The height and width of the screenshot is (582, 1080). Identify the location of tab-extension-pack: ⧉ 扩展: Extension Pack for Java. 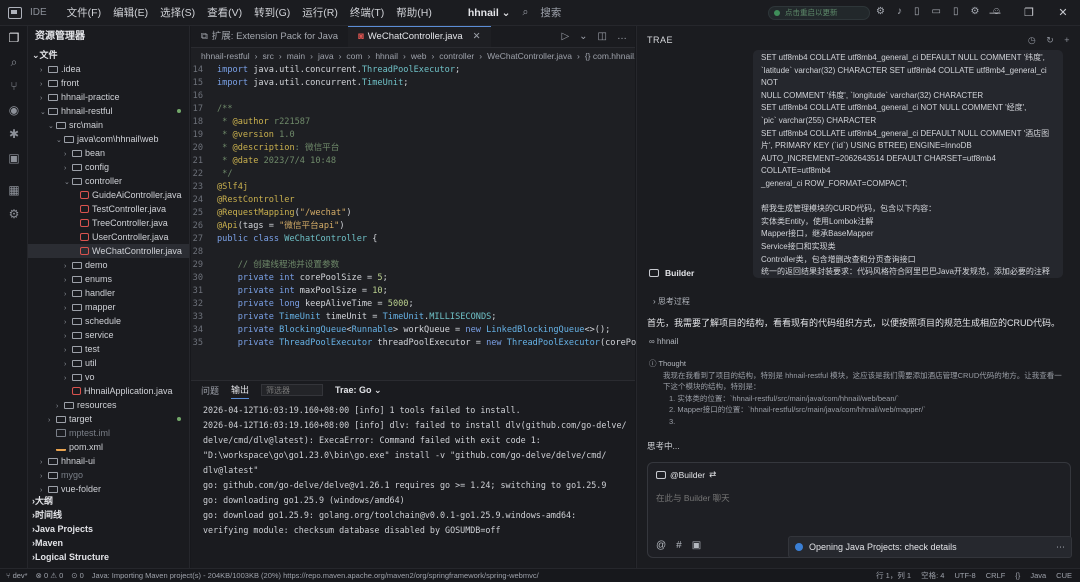
(269, 36).